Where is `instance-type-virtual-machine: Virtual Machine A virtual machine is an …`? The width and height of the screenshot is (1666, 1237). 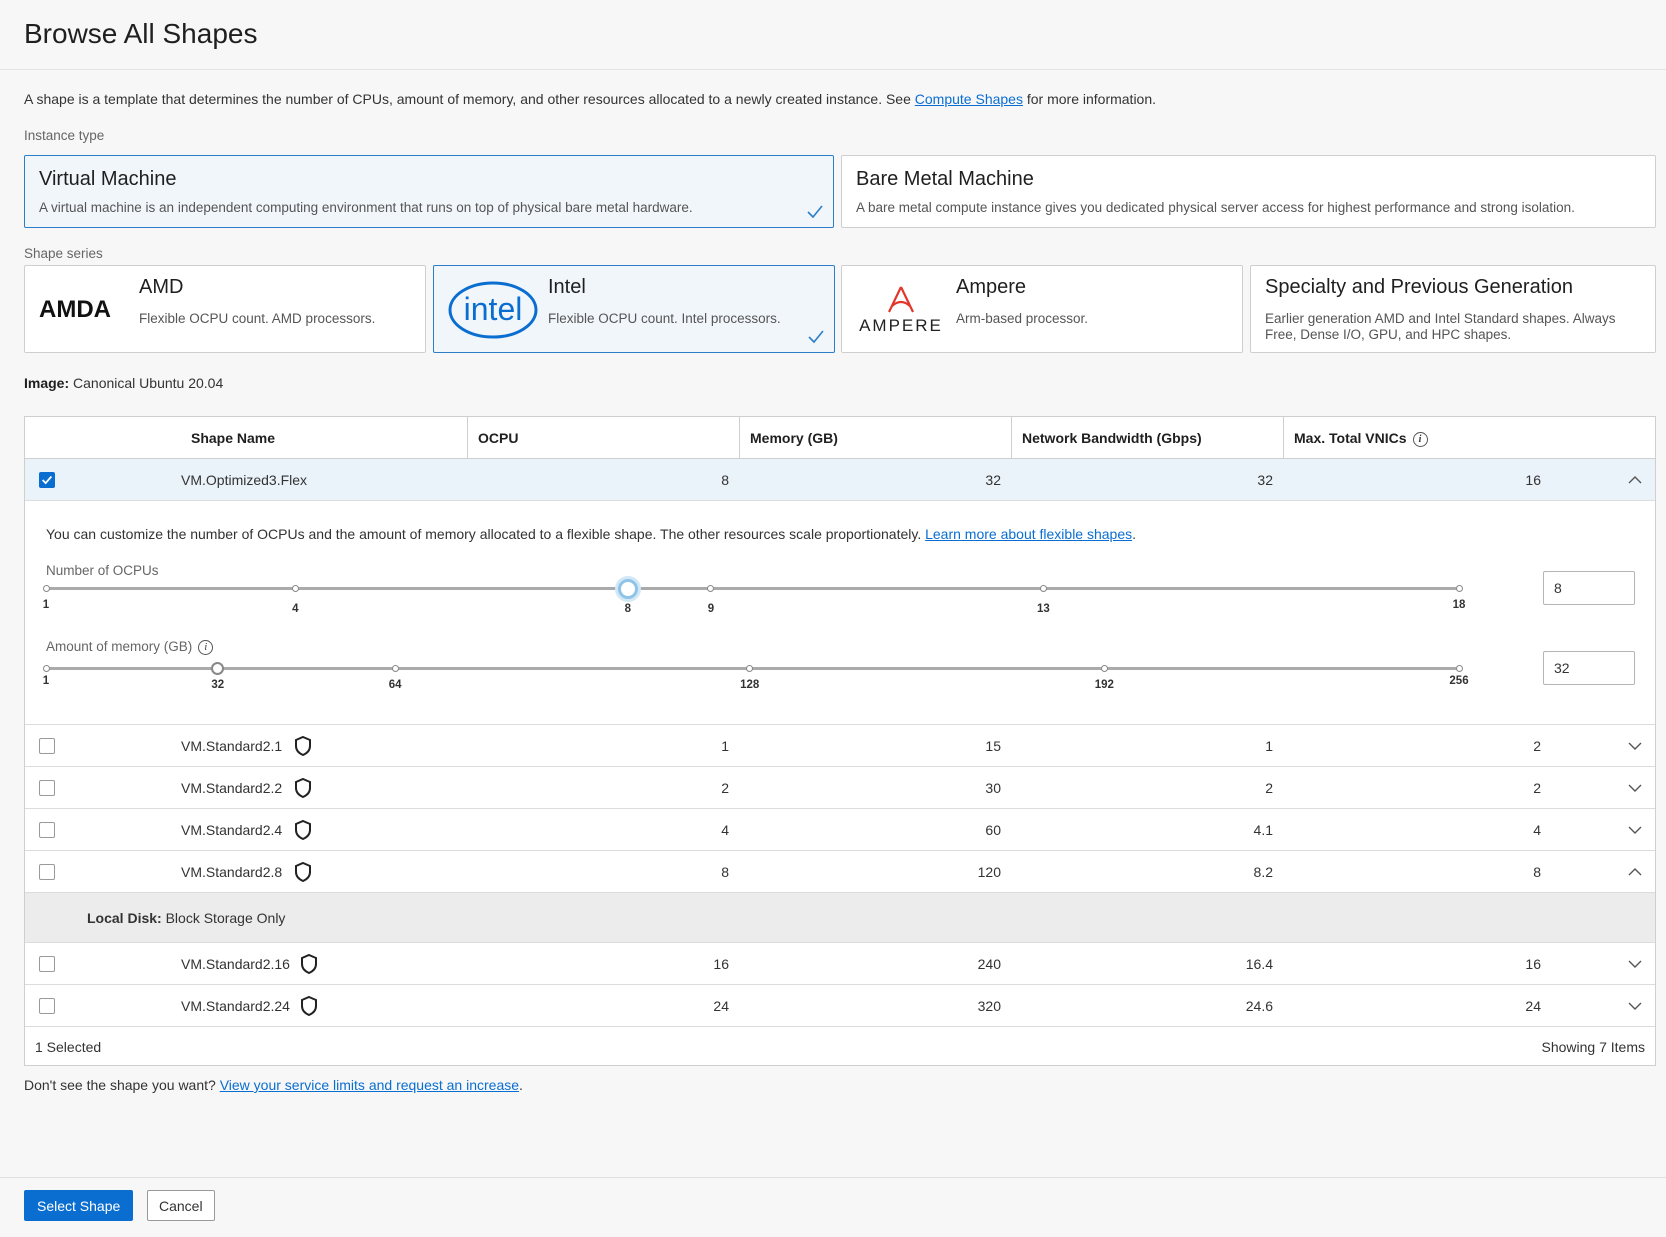
instance-type-virtual-machine: Virtual Machine A virtual machine is an … is located at coordinates (429, 191).